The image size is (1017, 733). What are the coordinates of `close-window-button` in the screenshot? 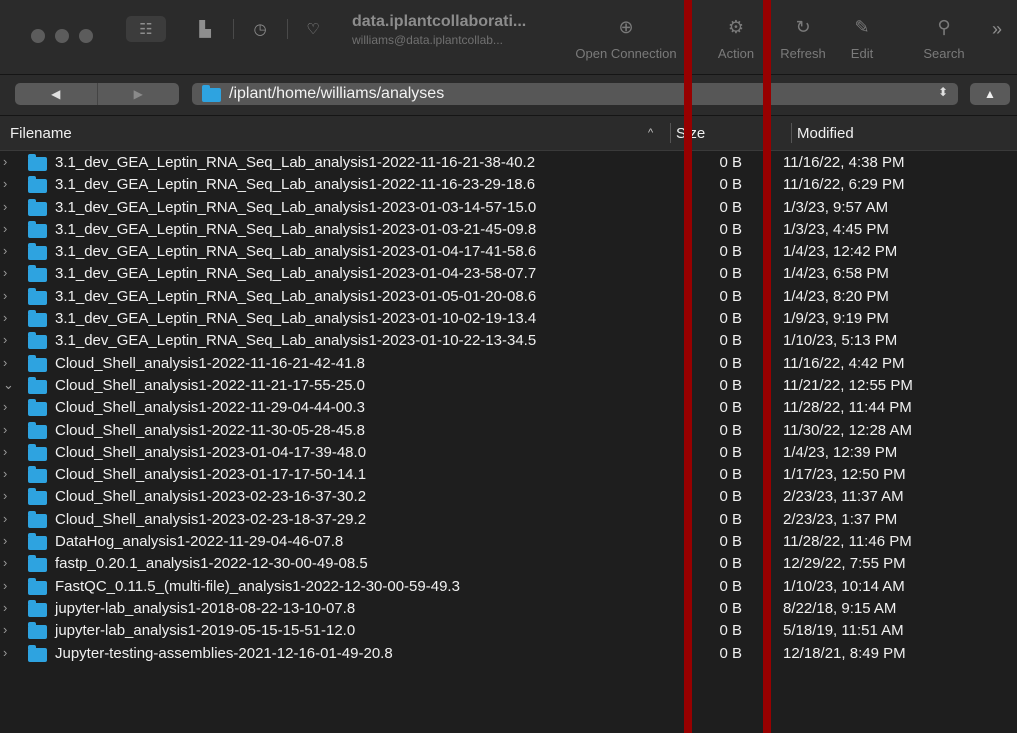 It's located at (38, 36).